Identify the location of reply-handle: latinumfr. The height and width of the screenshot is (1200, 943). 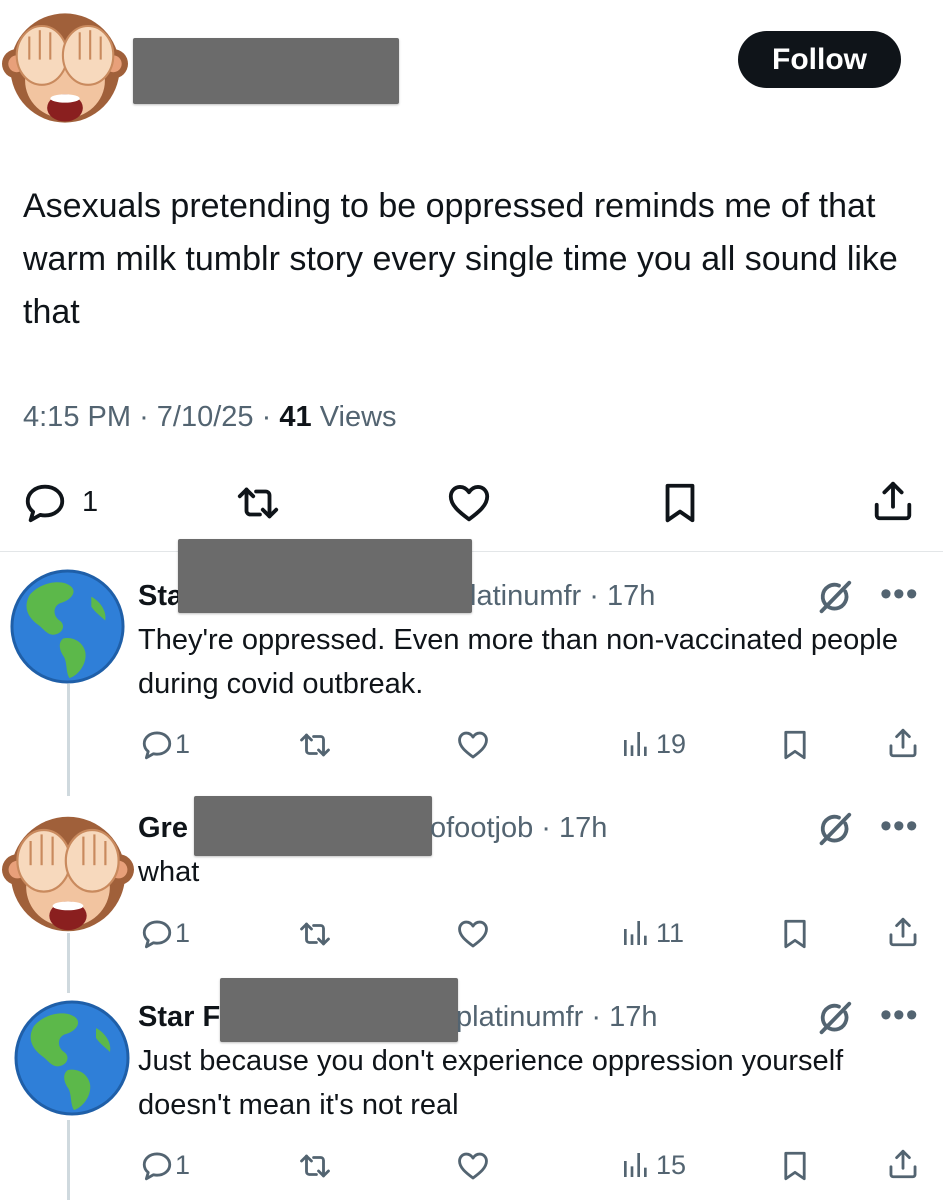
(525, 596).